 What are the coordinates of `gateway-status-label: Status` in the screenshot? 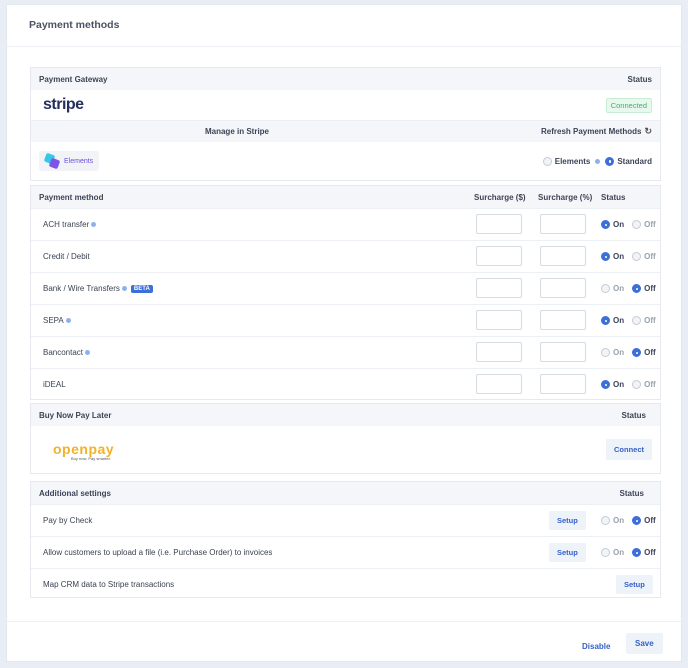 It's located at (639, 79).